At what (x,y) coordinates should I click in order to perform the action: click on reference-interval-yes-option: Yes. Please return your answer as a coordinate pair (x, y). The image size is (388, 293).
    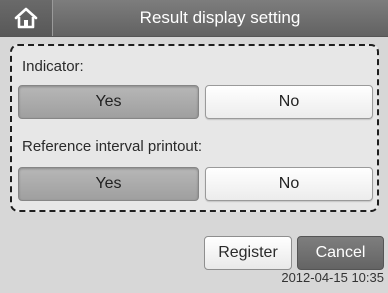
    Looking at the image, I should click on (108, 184).